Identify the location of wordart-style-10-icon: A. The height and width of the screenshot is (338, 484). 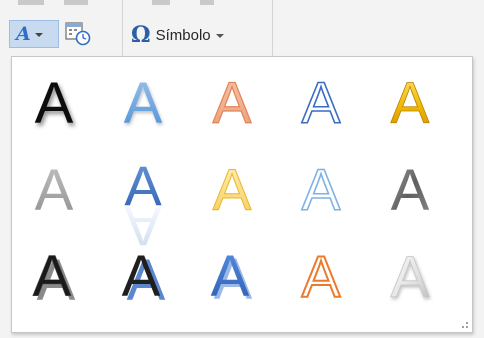
(410, 190).